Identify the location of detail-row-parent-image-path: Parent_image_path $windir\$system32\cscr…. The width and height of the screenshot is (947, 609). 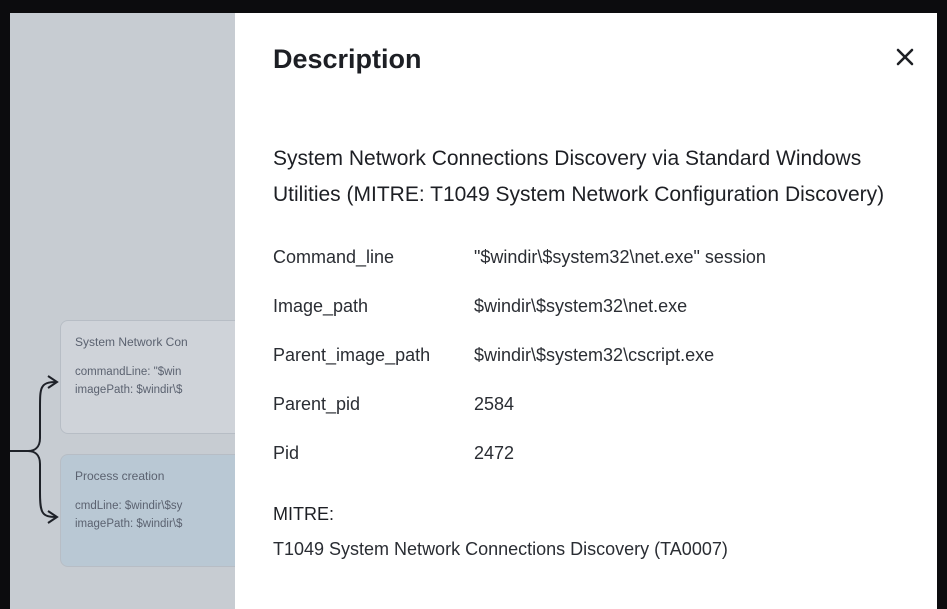
(583, 355).